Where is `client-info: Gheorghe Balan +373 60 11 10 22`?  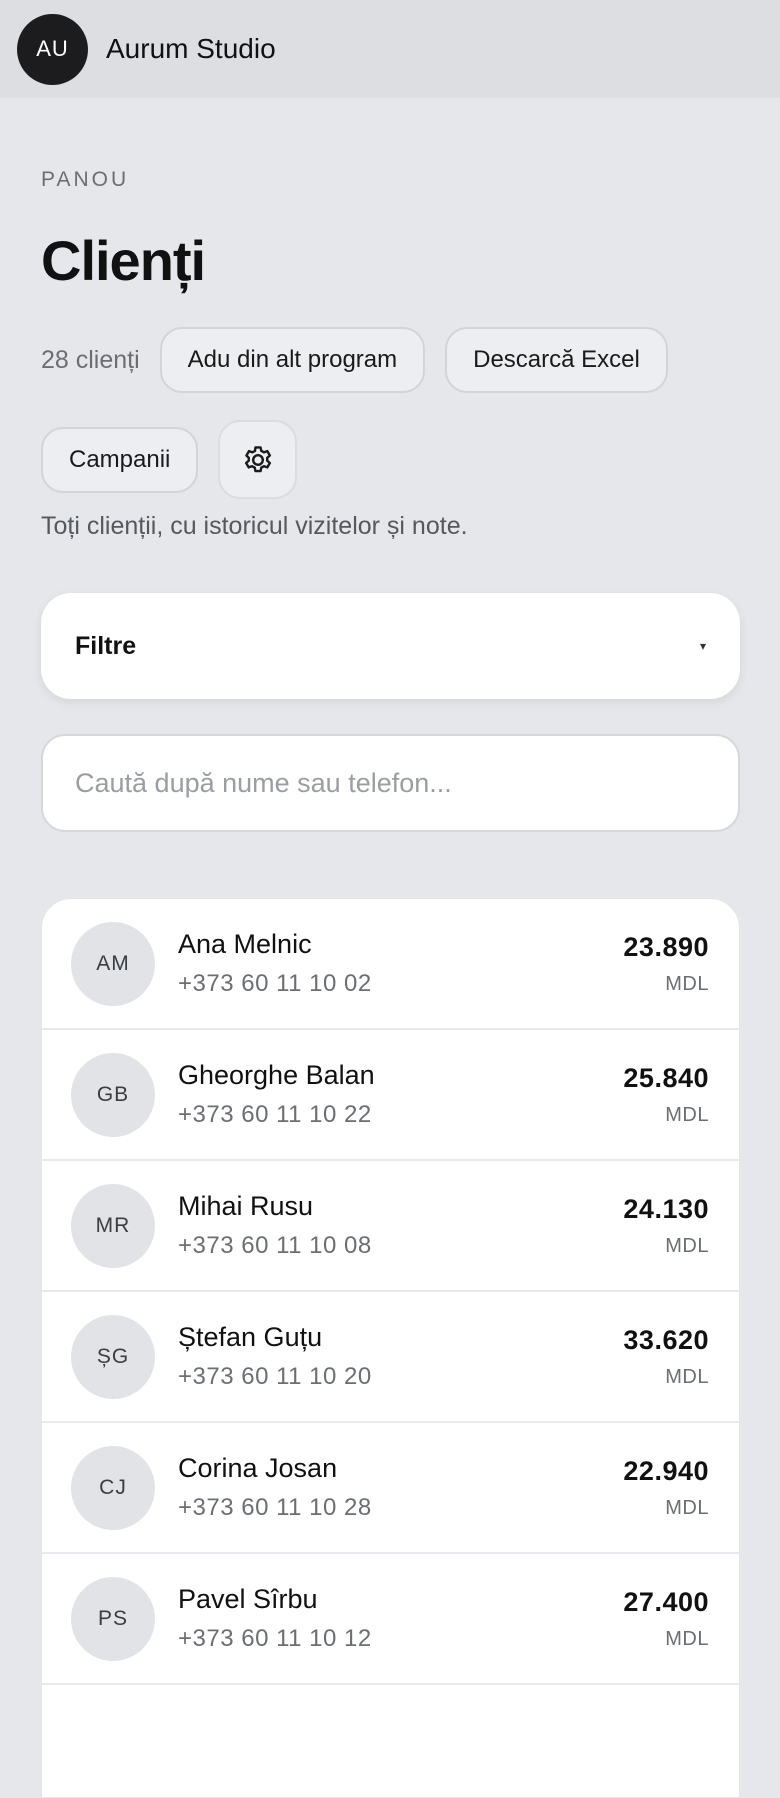
client-info: Gheorghe Balan +373 60 11 10 22 is located at coordinates (400, 1094).